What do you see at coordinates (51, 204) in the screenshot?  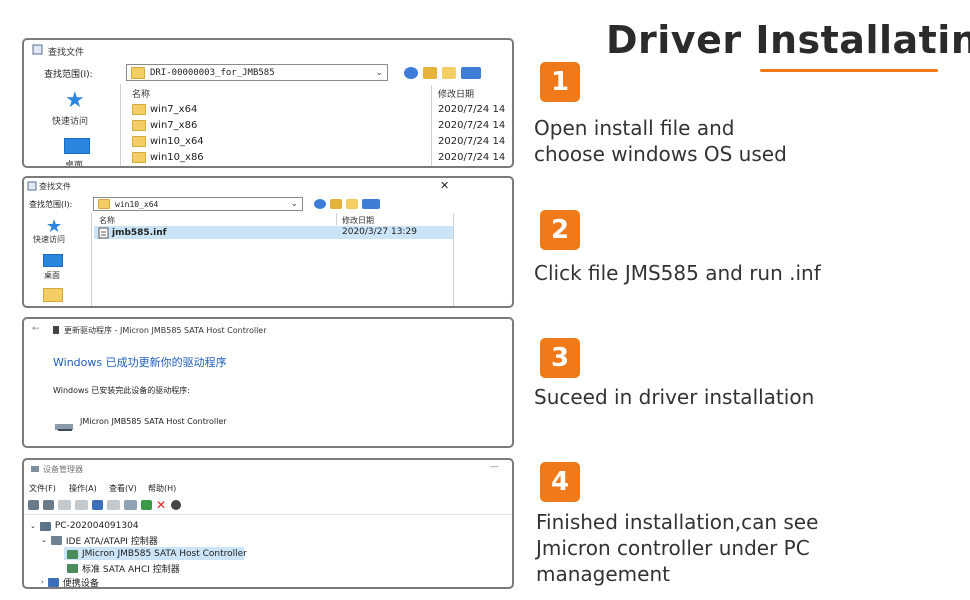 I see `look-in-label: 查找范围(I):` at bounding box center [51, 204].